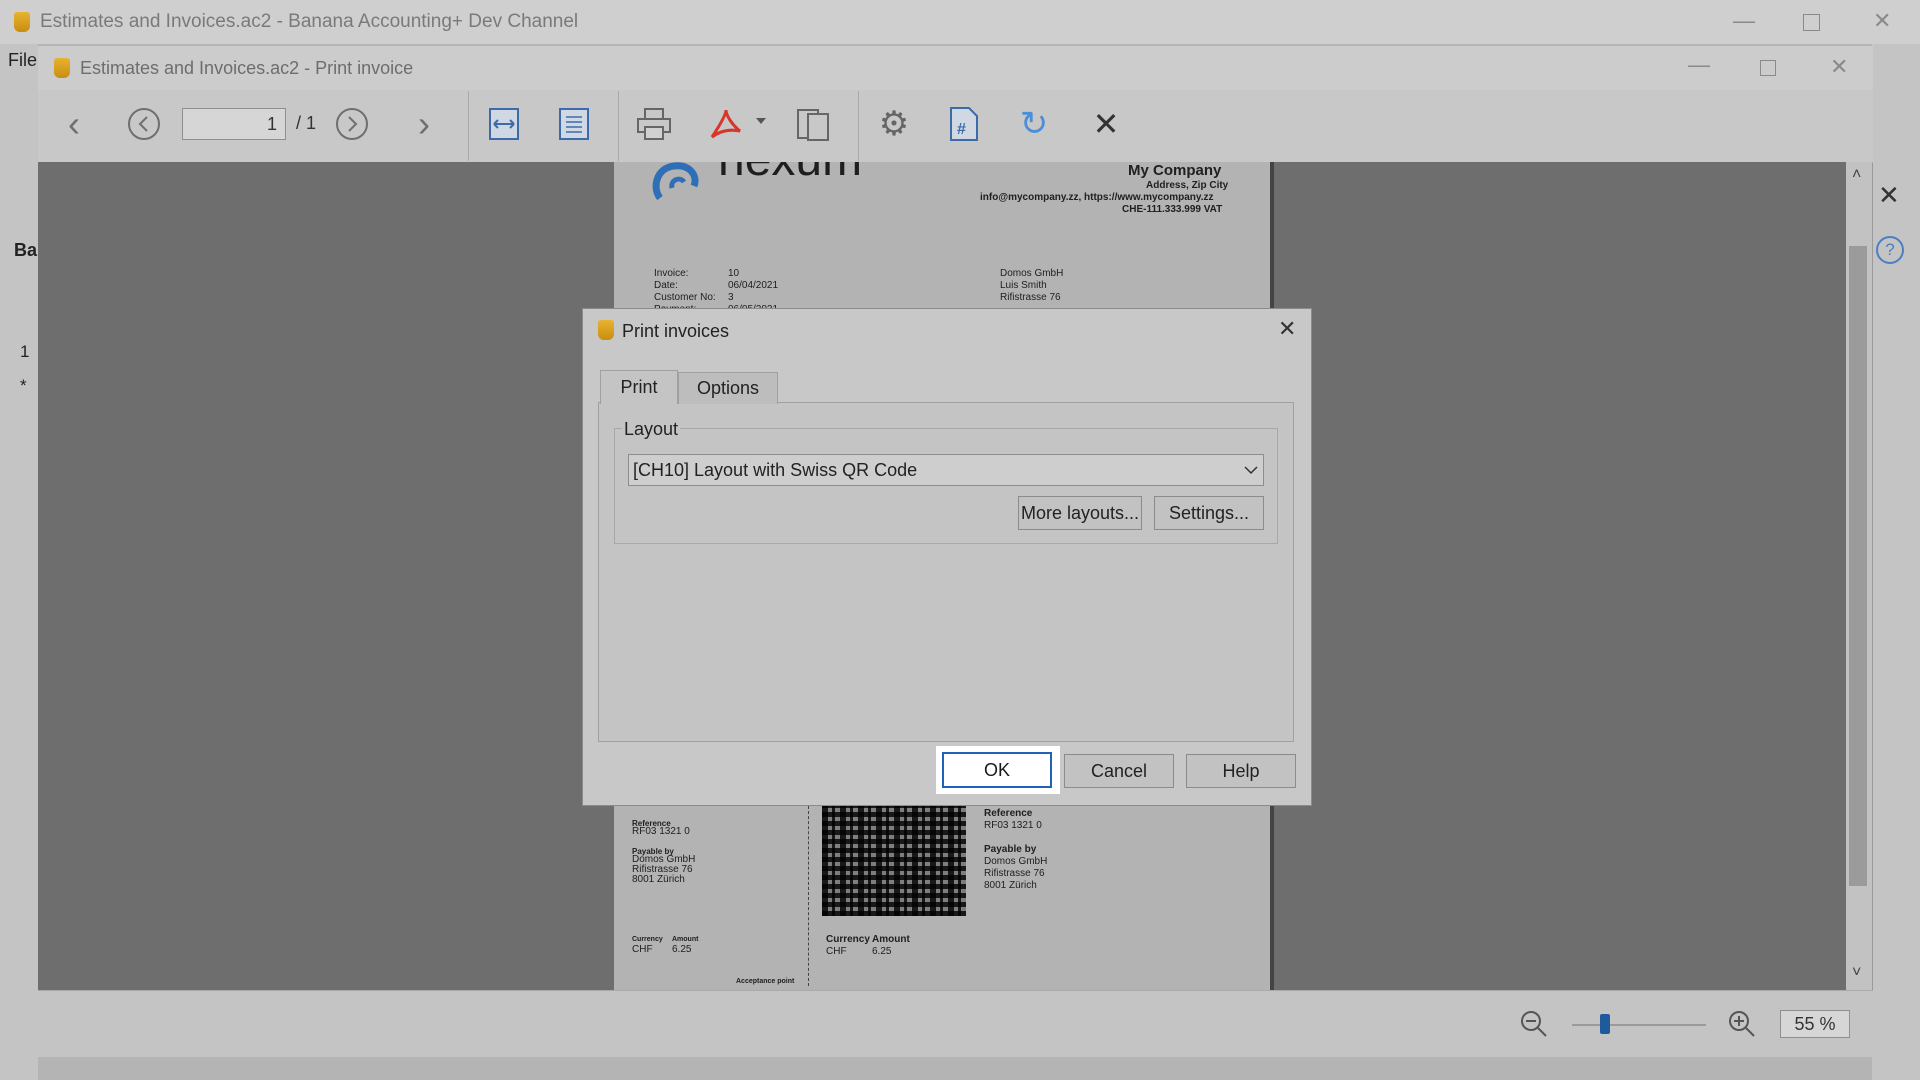 The width and height of the screenshot is (1920, 1080). Describe the element at coordinates (946, 470) in the screenshot. I see `layout-select: [CH10] Layout with Swiss QR Code` at that location.